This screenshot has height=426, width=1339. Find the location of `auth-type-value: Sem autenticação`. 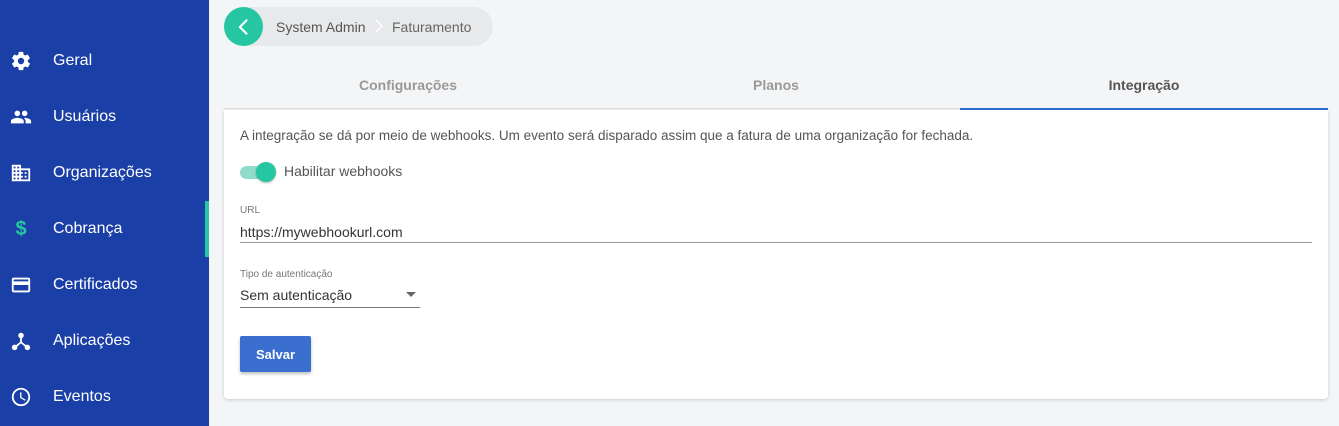

auth-type-value: Sem autenticação is located at coordinates (296, 295).